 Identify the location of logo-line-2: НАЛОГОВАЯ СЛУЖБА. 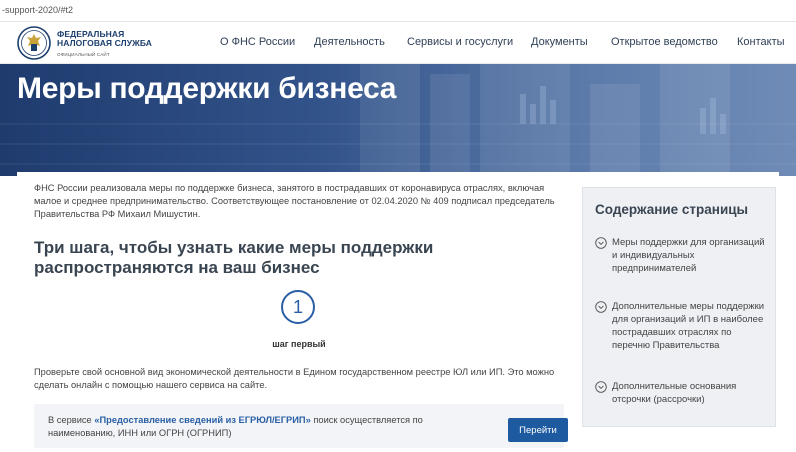
(104, 43).